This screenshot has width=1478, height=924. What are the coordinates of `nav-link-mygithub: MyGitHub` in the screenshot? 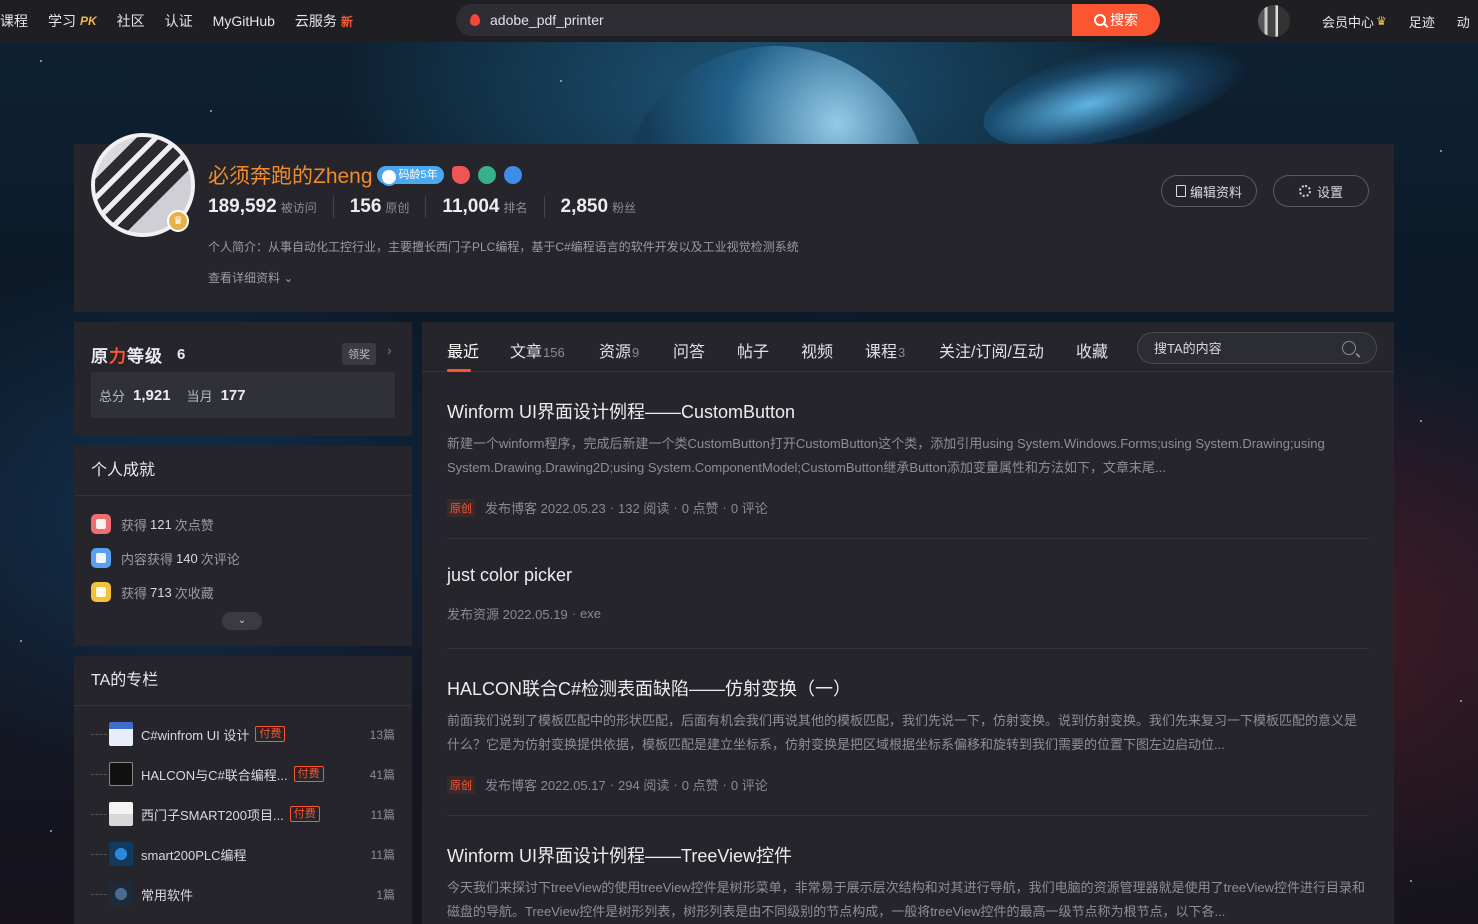 It's located at (244, 21).